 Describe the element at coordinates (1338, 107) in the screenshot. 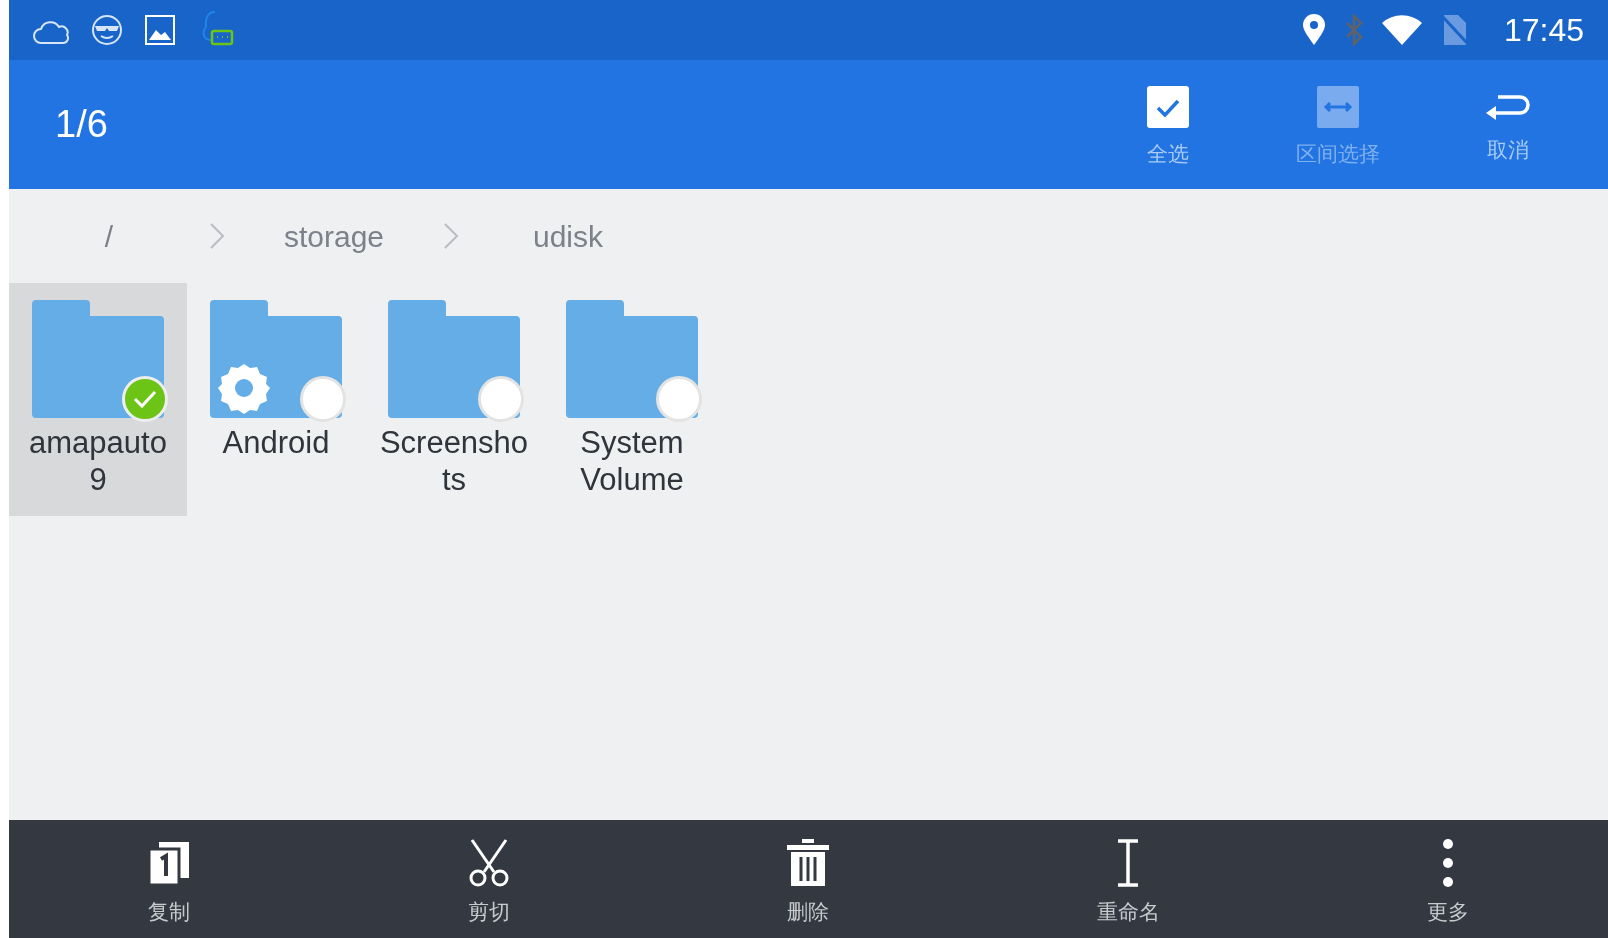

I see `range-select-icon` at that location.